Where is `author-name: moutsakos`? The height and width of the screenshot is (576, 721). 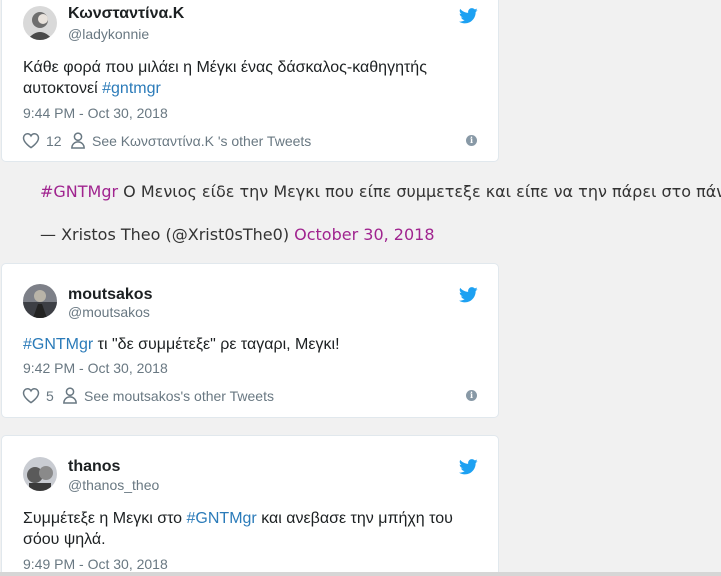 author-name: moutsakos is located at coordinates (110, 295).